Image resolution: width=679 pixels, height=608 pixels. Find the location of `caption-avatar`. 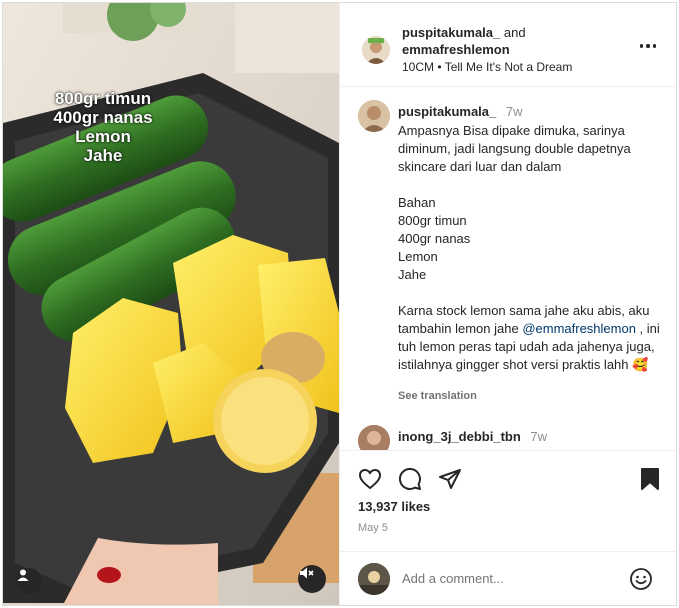

caption-avatar is located at coordinates (374, 116).